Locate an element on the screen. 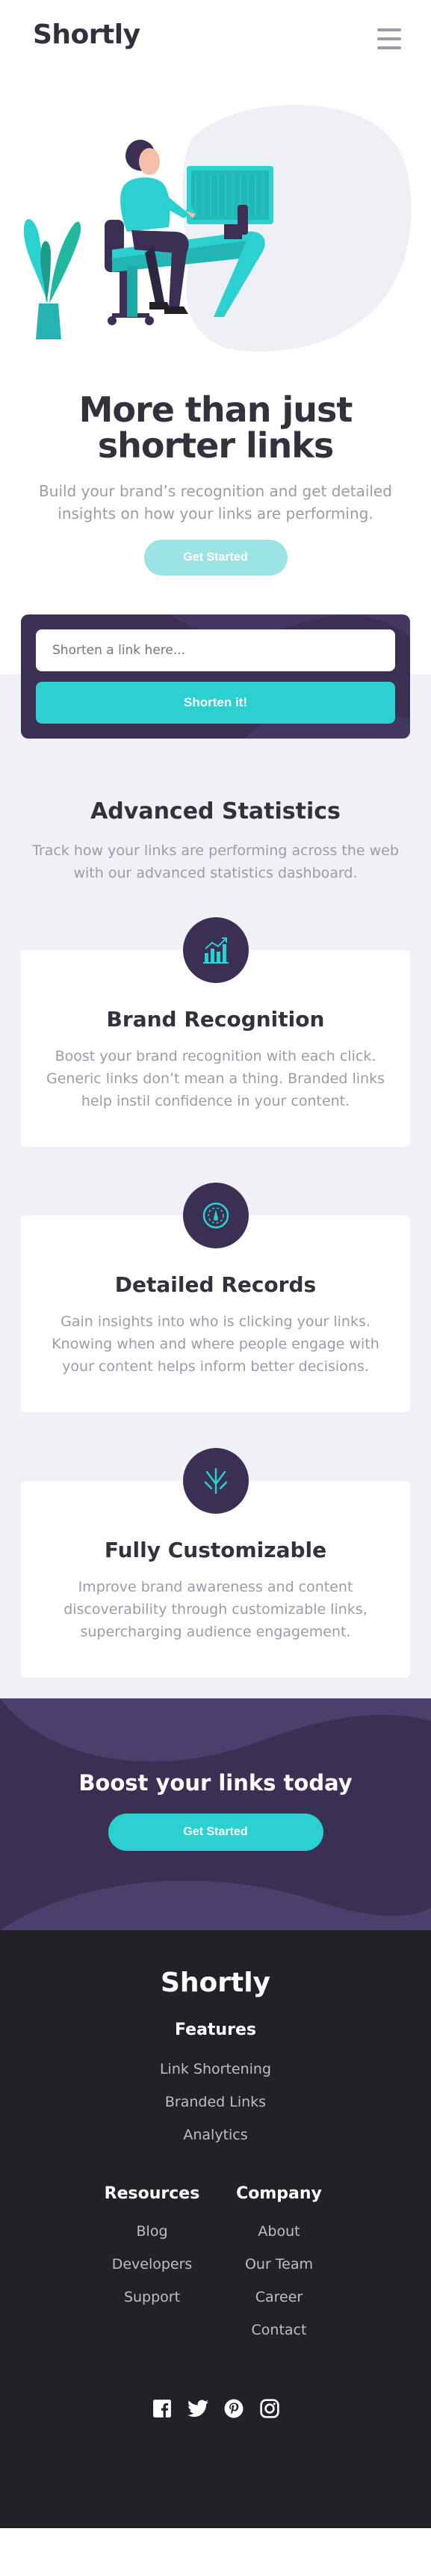  social-links is located at coordinates (215, 2408).